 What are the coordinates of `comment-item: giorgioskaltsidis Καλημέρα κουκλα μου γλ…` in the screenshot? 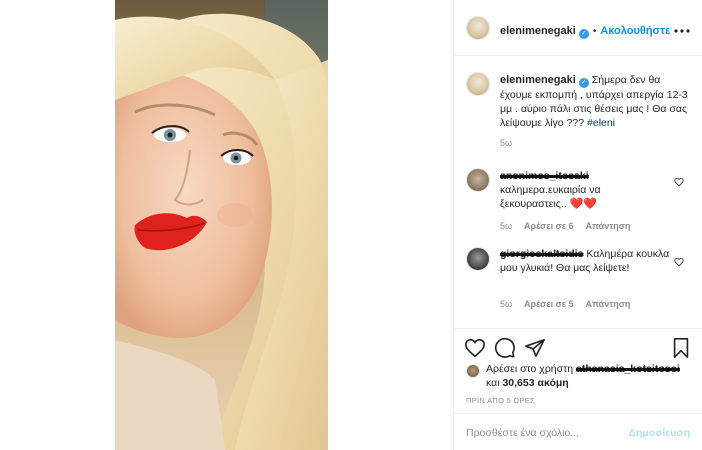 It's located at (585, 261).